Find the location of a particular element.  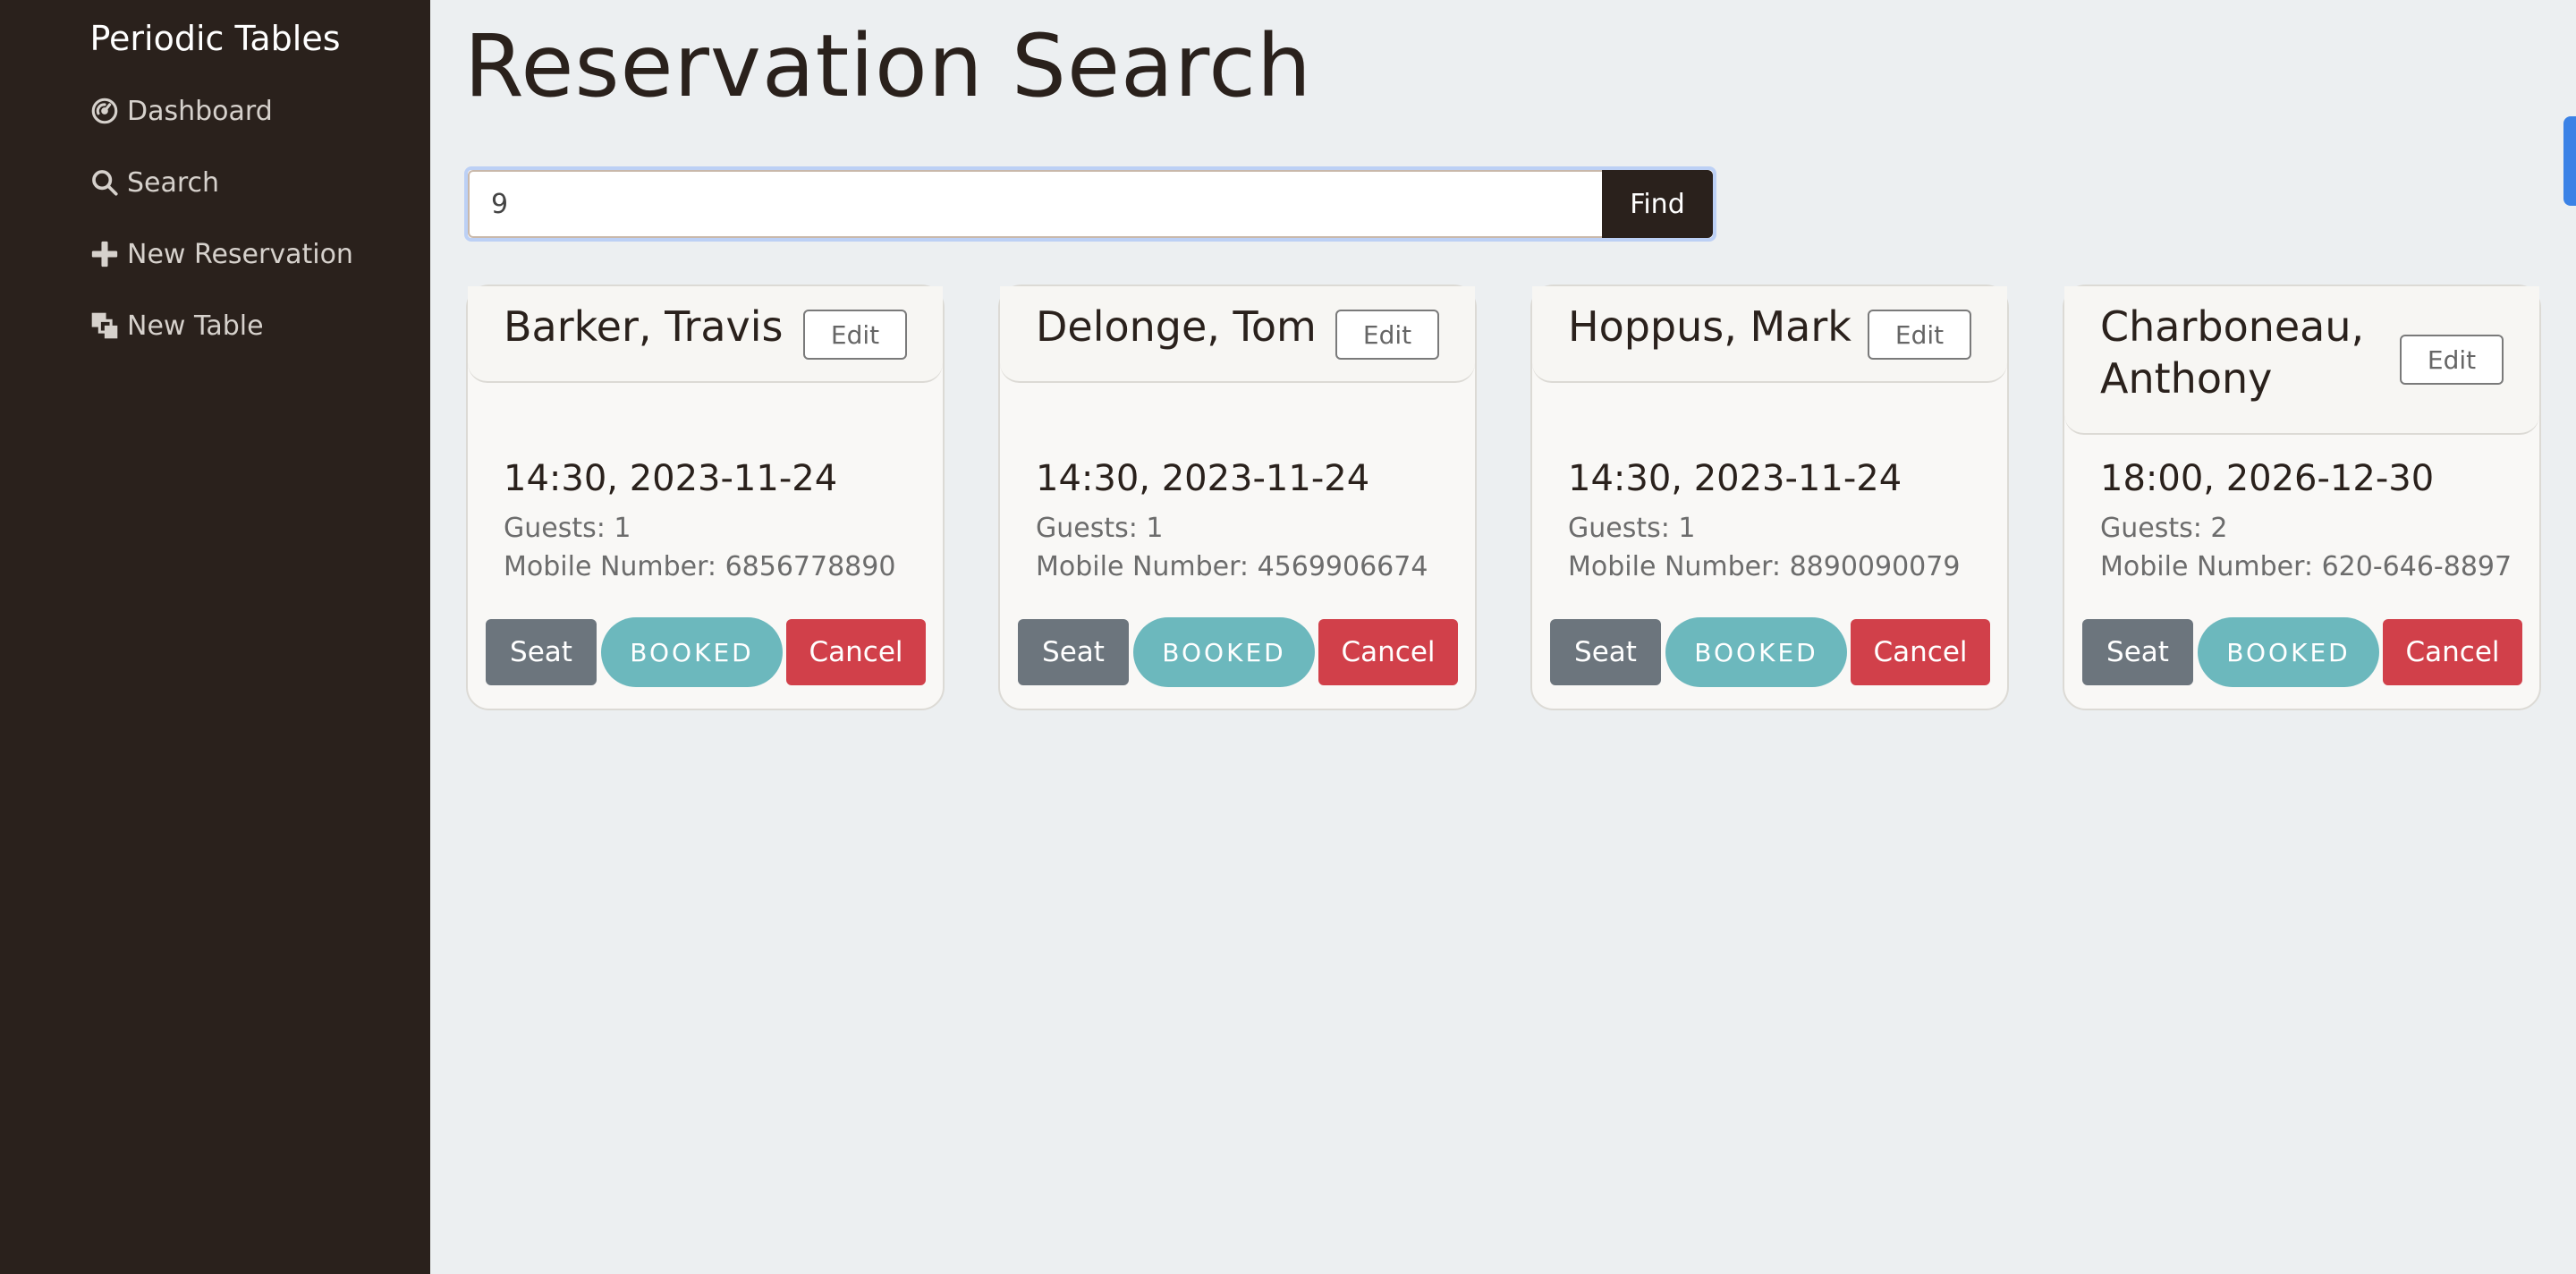

search-icon is located at coordinates (104, 182).